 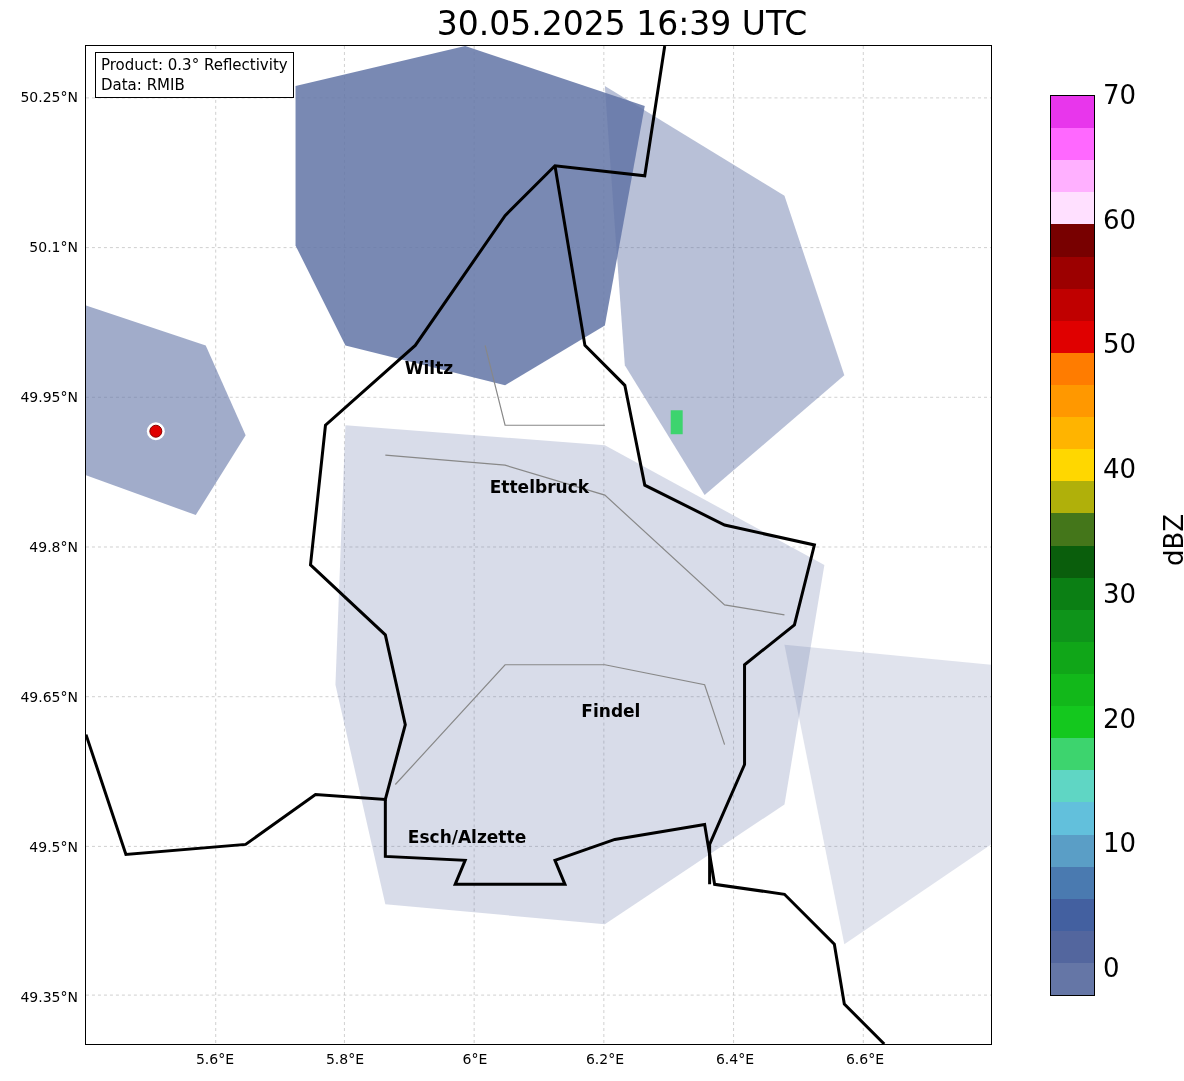 I want to click on city-label: Ettelbruck, so click(x=539, y=487).